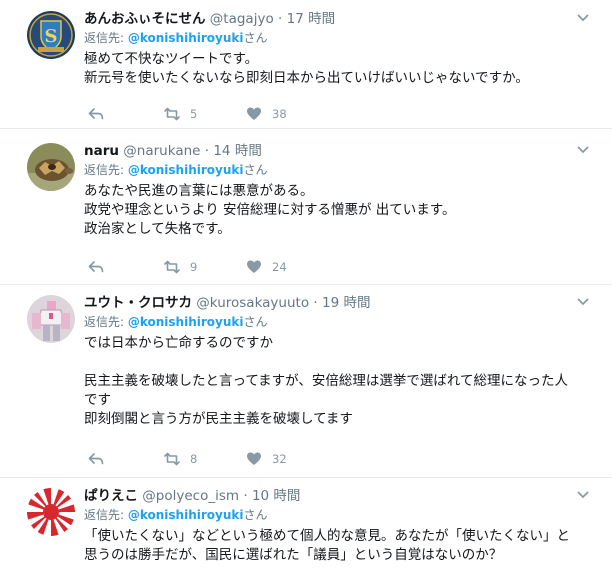 The image size is (612, 583). What do you see at coordinates (279, 459) in the screenshot?
I see `like-count: 32` at bounding box center [279, 459].